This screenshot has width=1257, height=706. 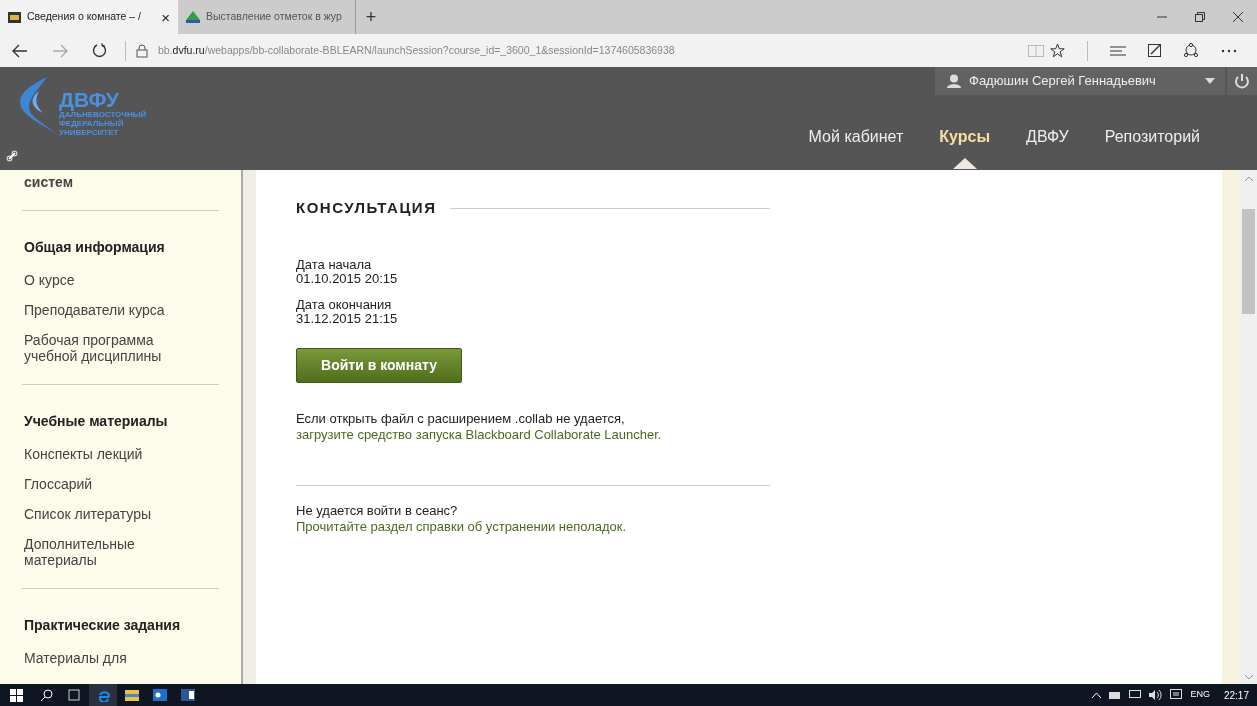 What do you see at coordinates (132, 695) in the screenshot?
I see `folder-icon` at bounding box center [132, 695].